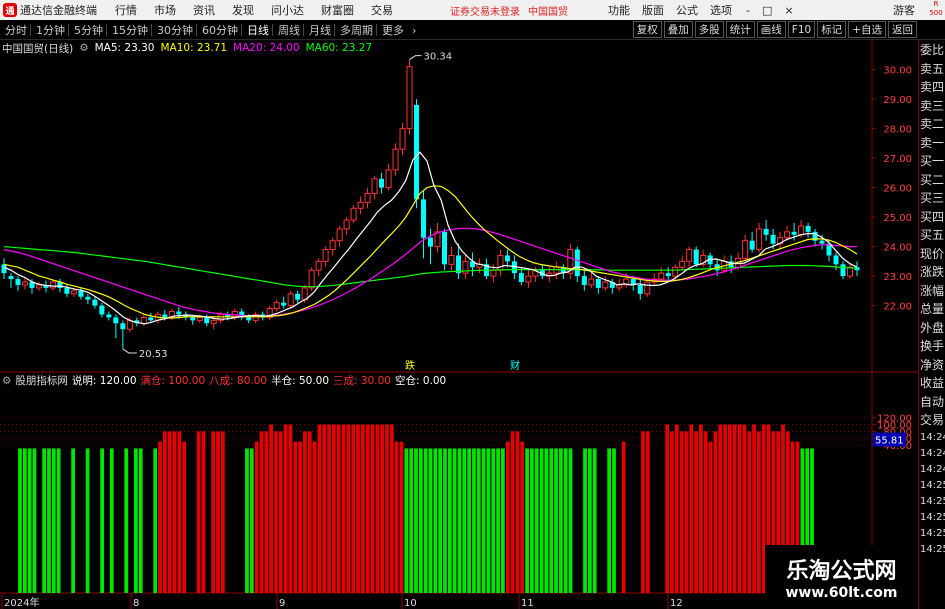  Describe the element at coordinates (619, 10) in the screenshot. I see `menu-gongneng: 功能` at that location.